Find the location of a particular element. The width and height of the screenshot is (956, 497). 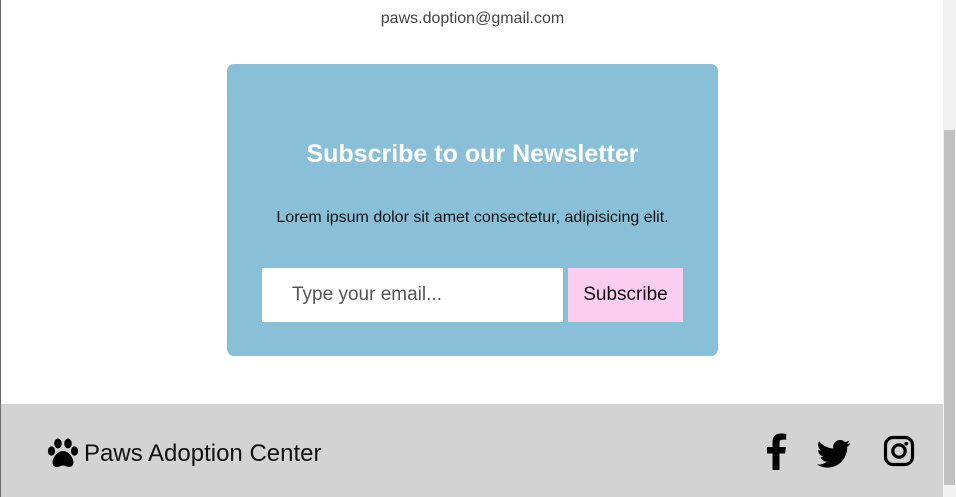

contact-email: paws.doption@gmail.com is located at coordinates (472, 18).